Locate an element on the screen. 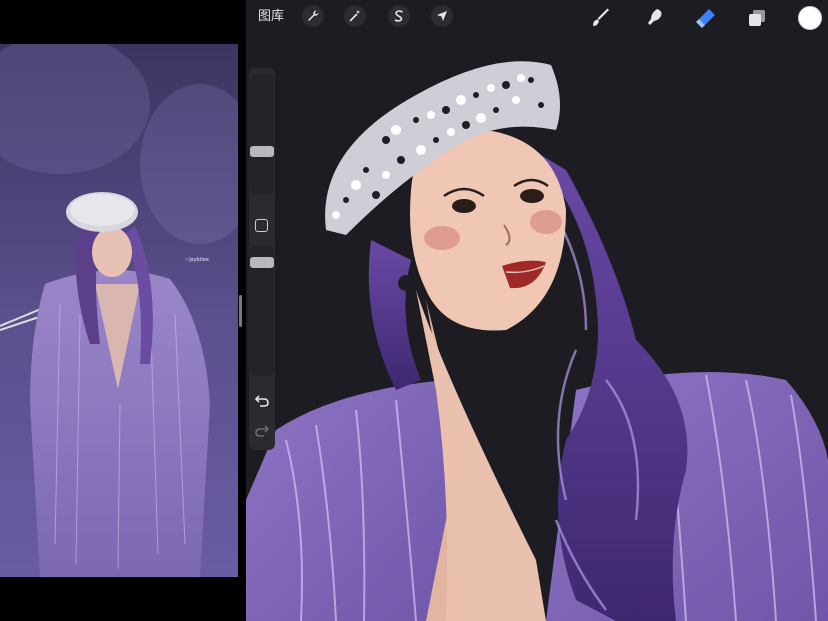  layers-button is located at coordinates (757, 18).